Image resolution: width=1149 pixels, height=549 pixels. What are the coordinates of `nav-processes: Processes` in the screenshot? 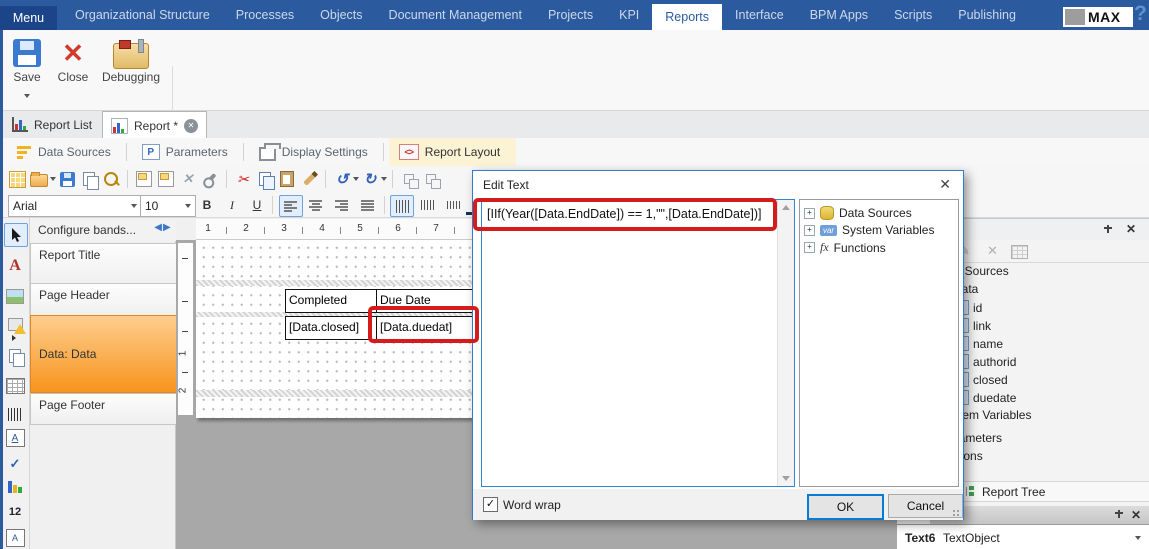 It's located at (265, 15).